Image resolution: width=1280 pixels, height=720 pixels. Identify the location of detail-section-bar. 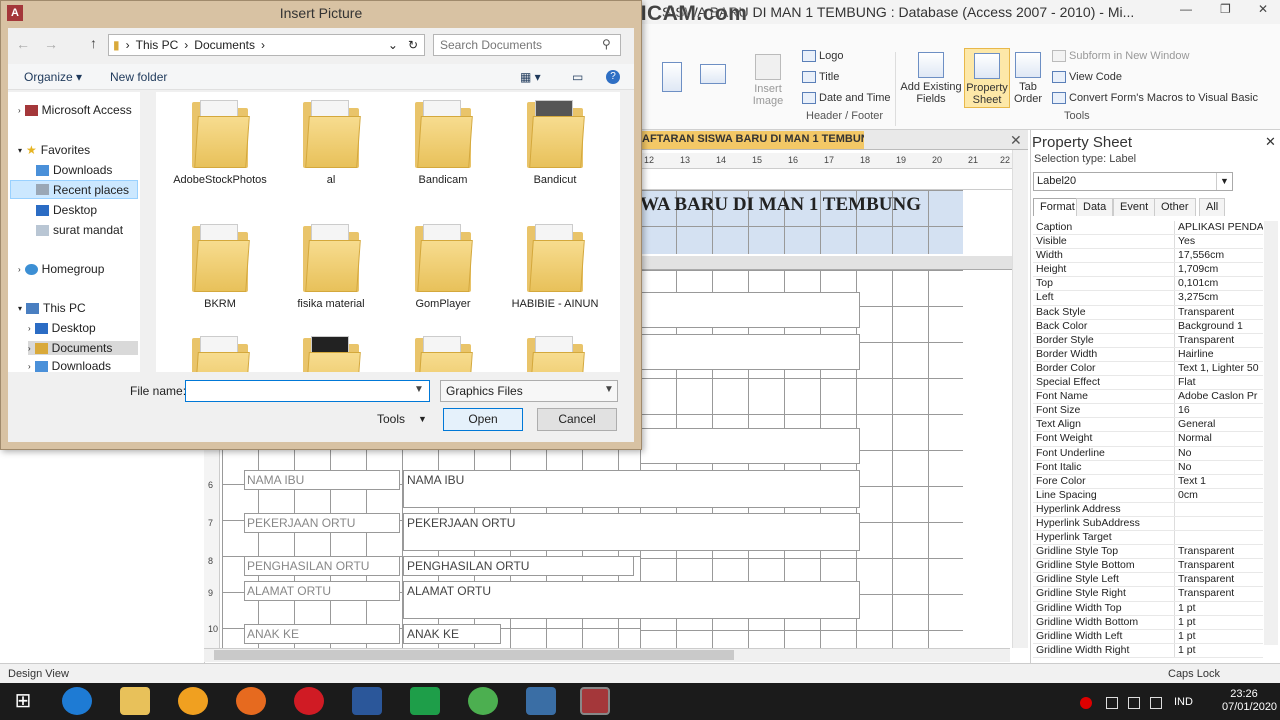
(826, 263).